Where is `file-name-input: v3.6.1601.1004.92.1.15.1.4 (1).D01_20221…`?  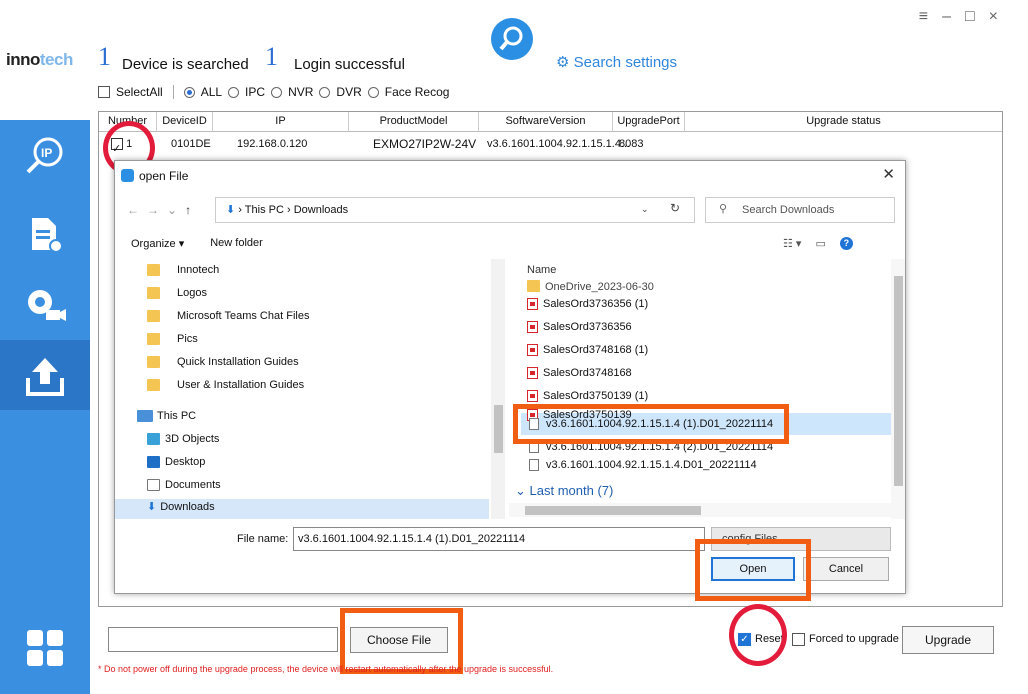
file-name-input: v3.6.1601.1004.92.1.15.1.4 (1).D01_20221… is located at coordinates (499, 539).